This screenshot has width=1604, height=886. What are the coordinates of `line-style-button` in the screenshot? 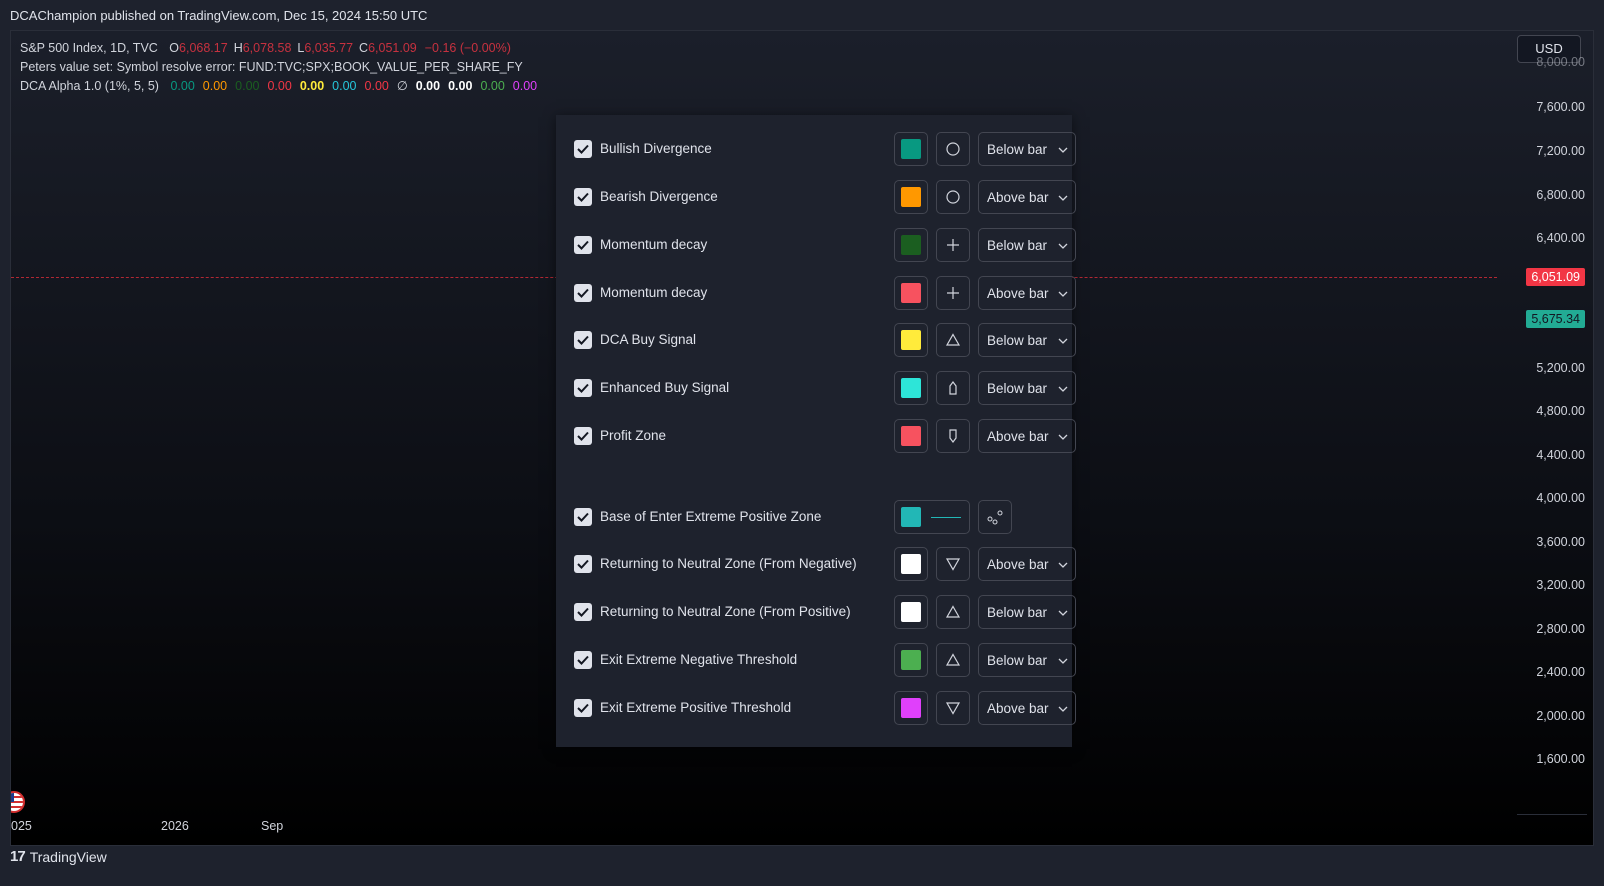 It's located at (995, 517).